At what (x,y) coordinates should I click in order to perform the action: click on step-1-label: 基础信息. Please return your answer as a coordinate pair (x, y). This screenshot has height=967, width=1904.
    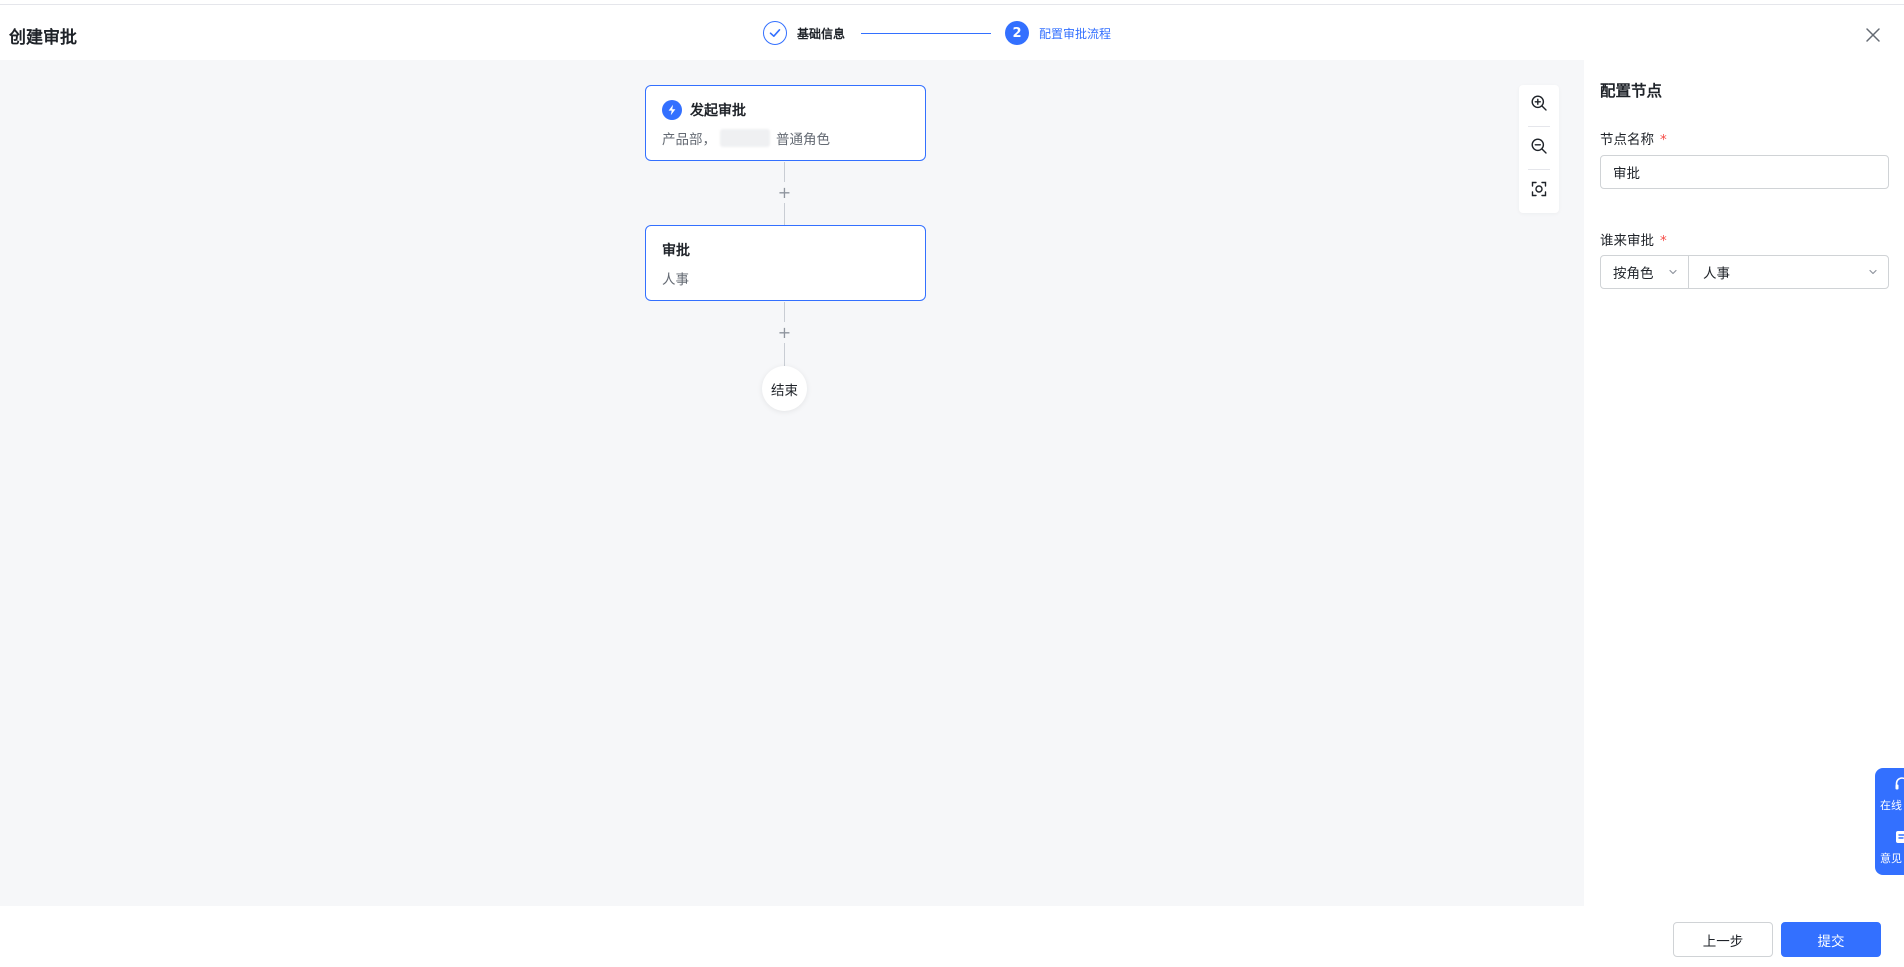
    Looking at the image, I should click on (821, 33).